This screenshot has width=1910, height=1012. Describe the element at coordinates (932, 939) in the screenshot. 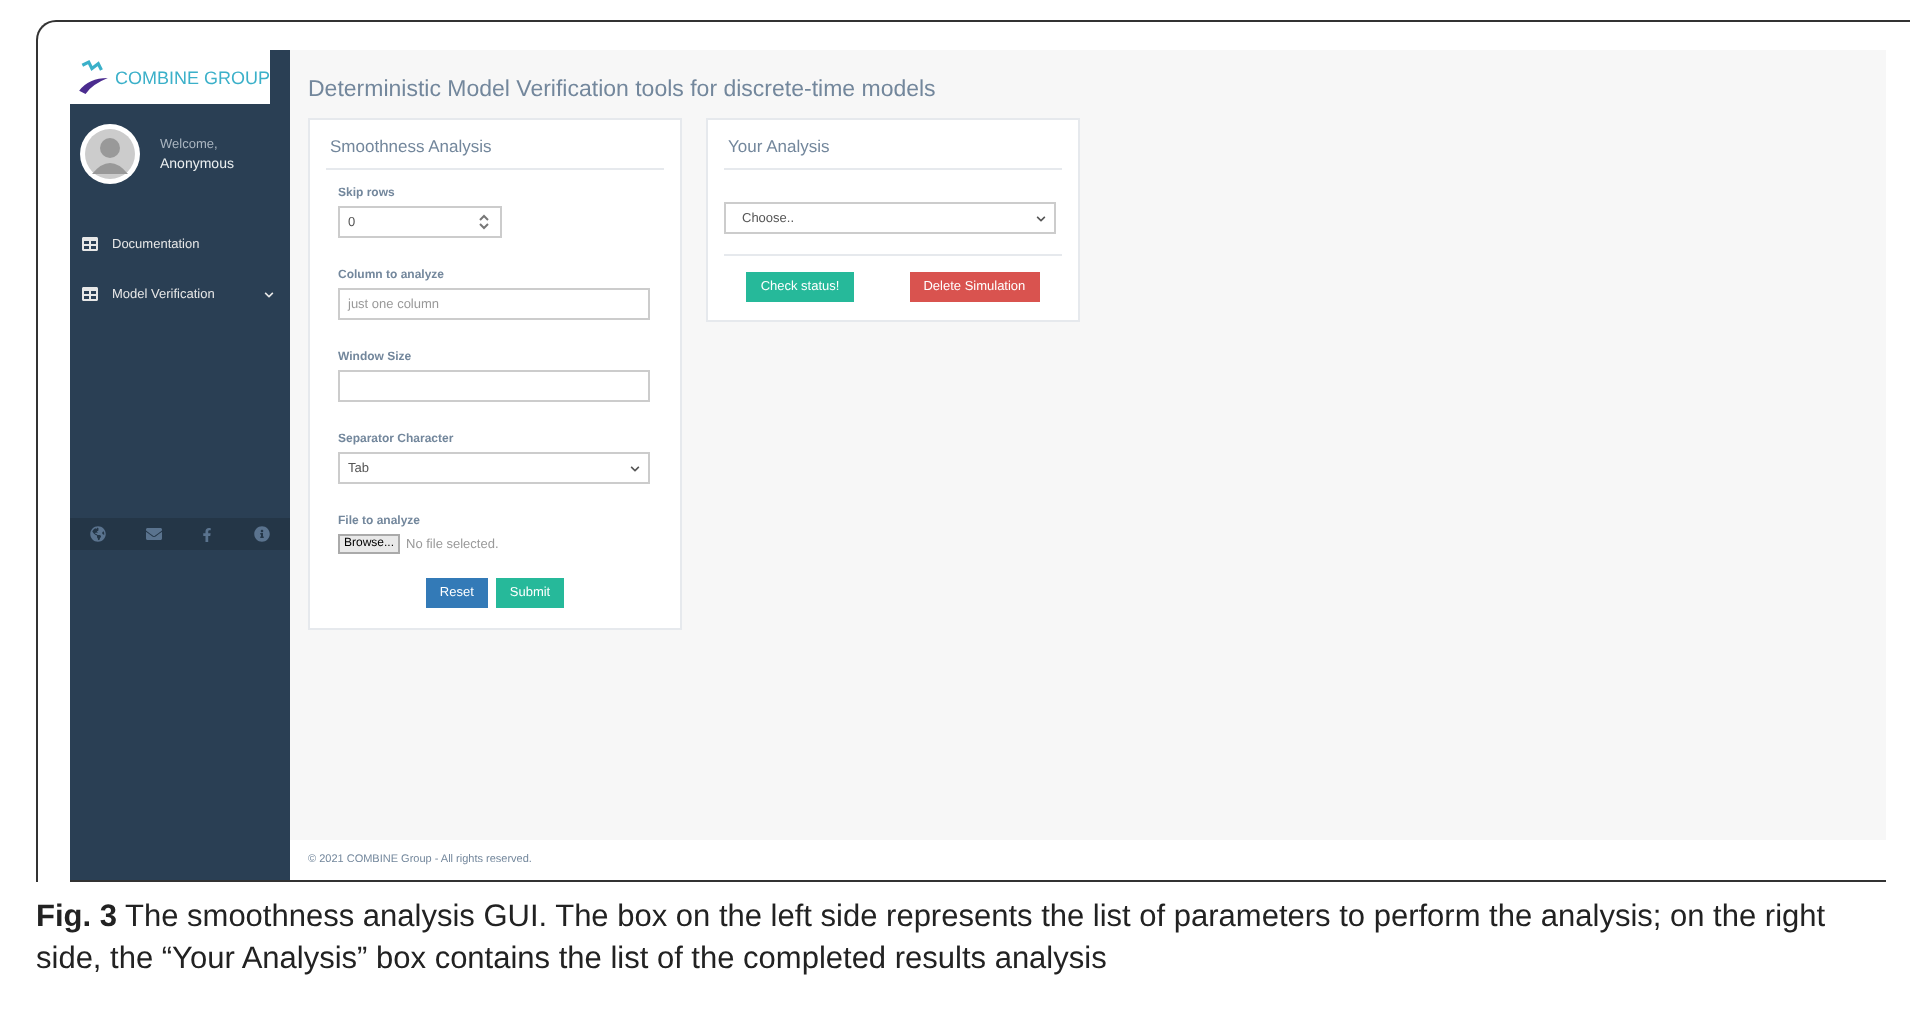

I see `figure-caption: Fig. 3 The smoothness analysis GUI. The box on the left side represents the list of parameters to perform the analysis; on the right side, the “Your Analysis” box contains the list of the completed results analysis` at that location.